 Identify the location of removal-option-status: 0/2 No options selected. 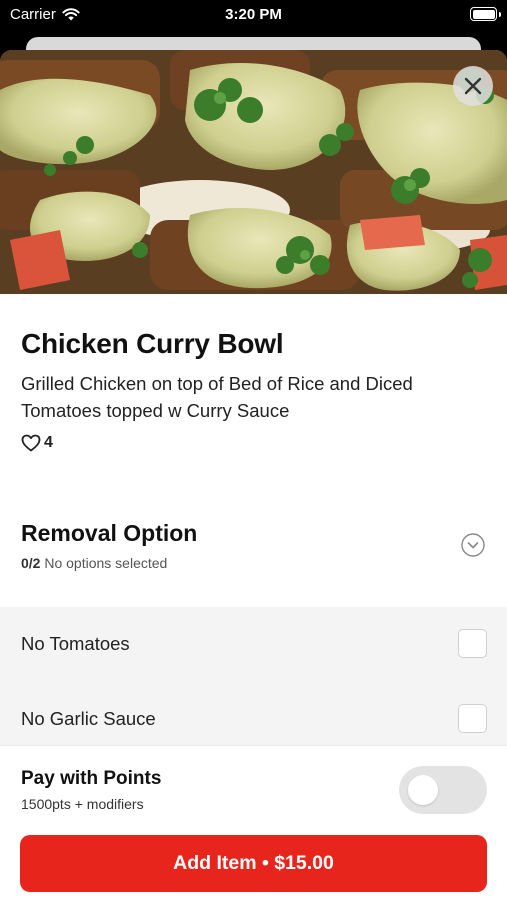
(94, 563).